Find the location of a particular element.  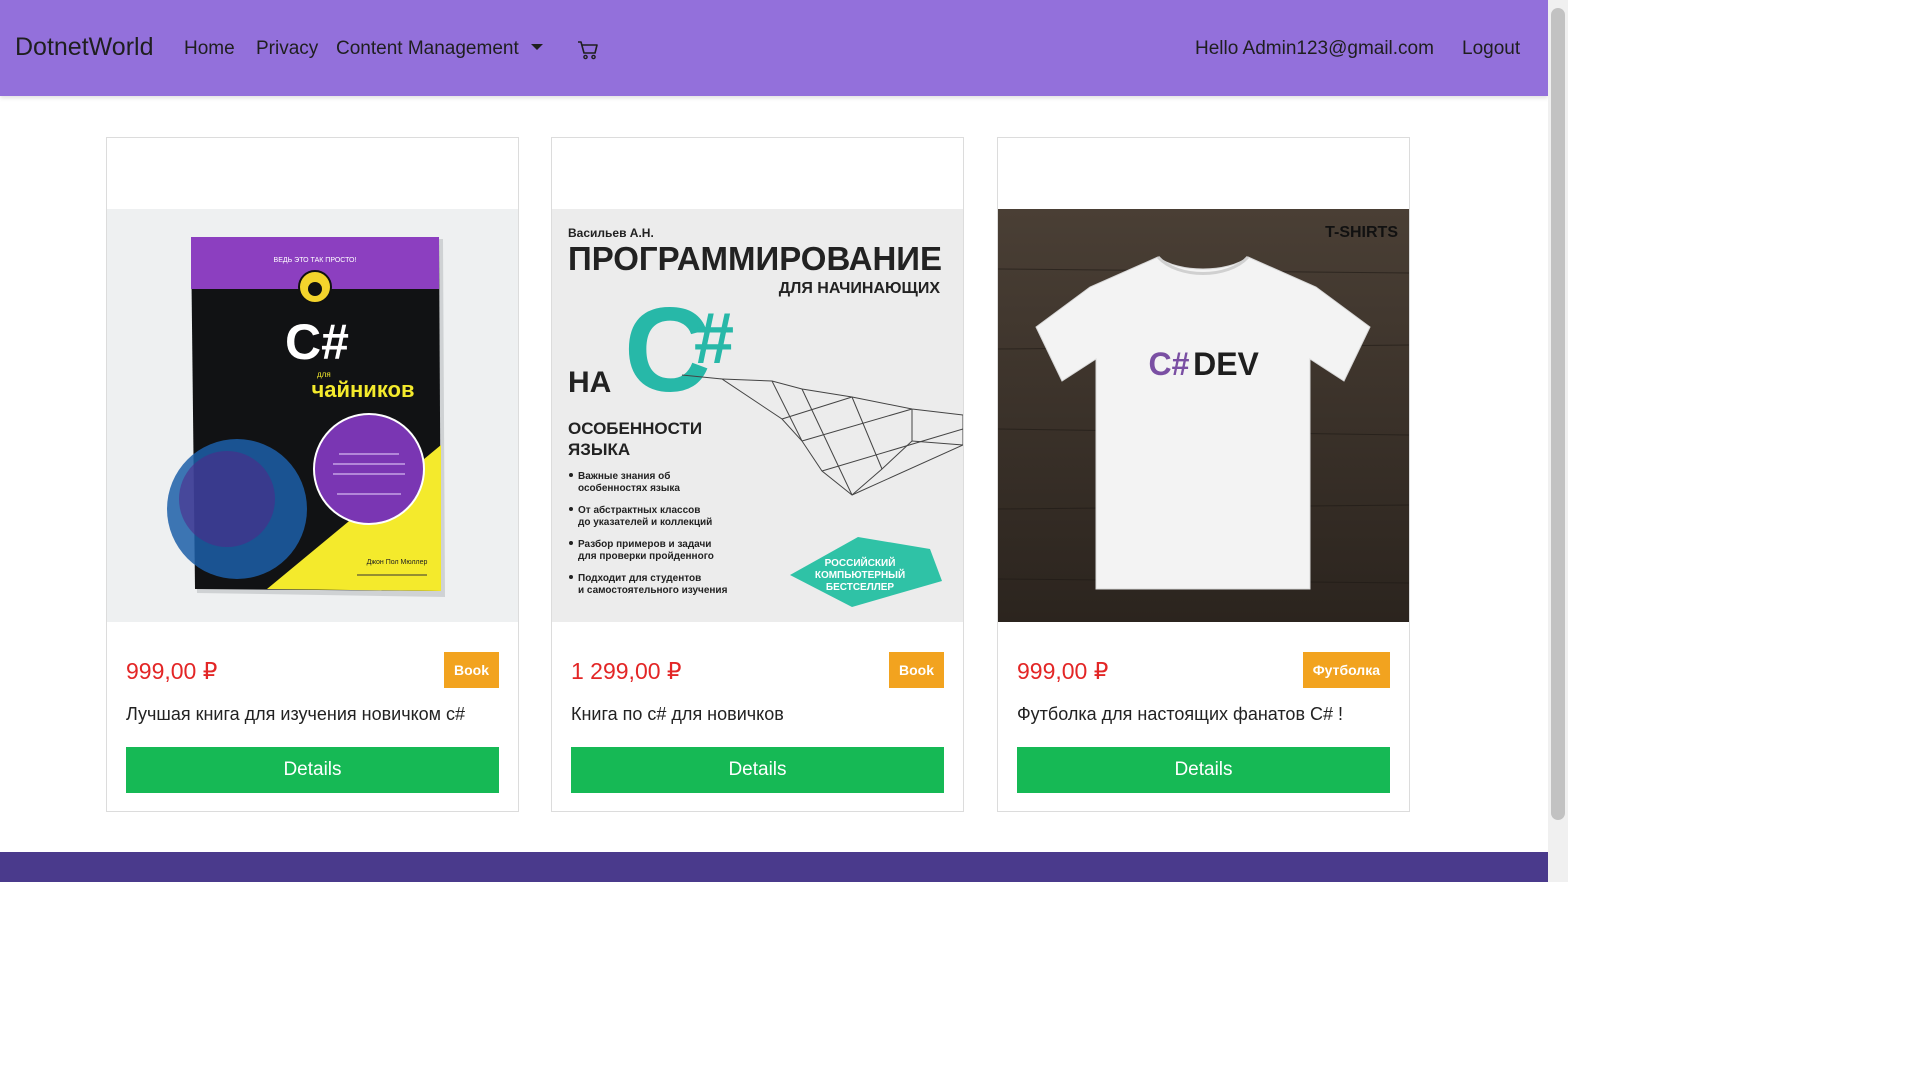

book-top-text: ВЕДЬ ЭТО ТАК ПРОСТО! is located at coordinates (315, 260).